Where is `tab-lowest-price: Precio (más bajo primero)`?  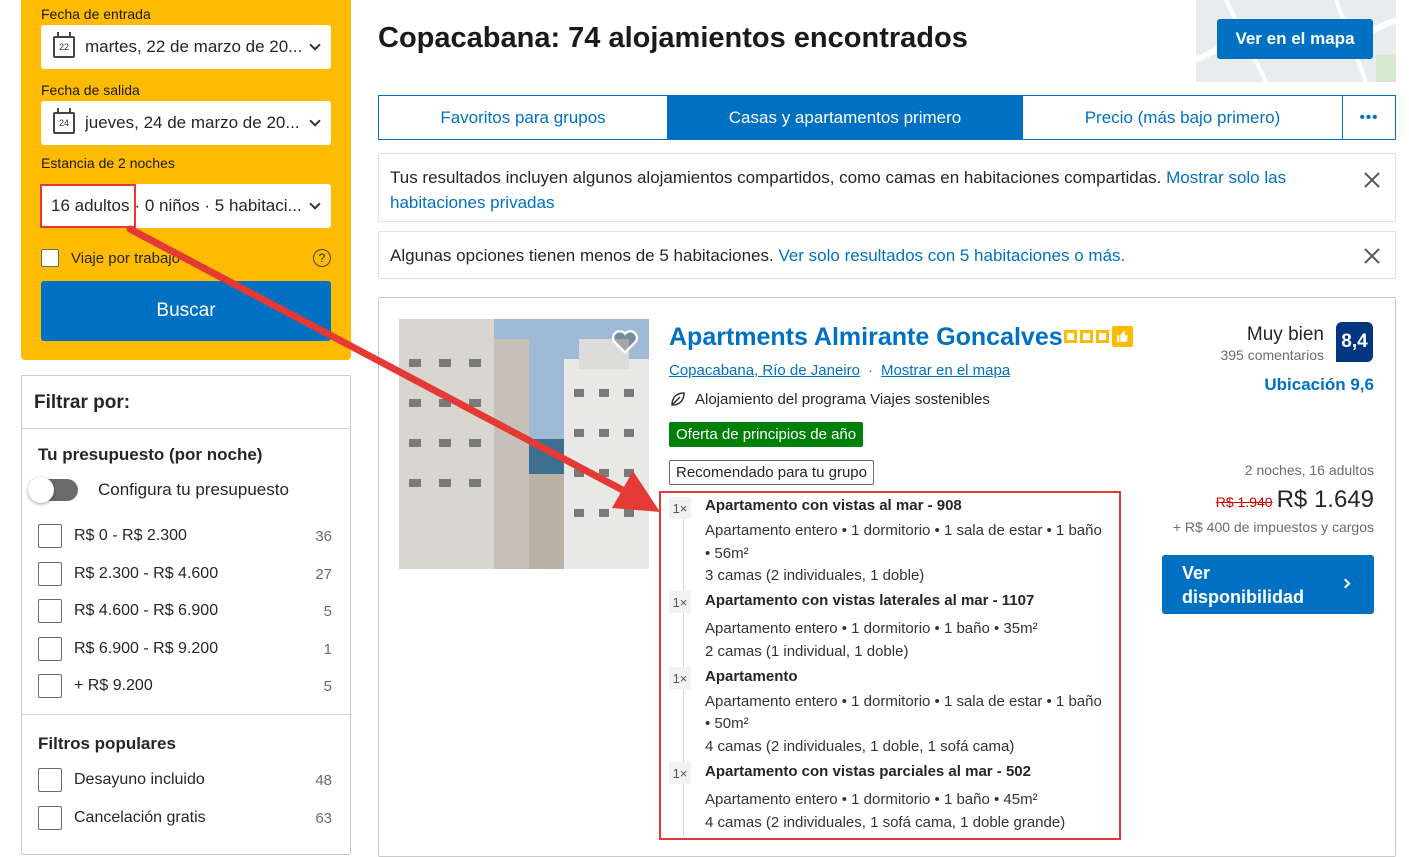
tab-lowest-price: Precio (más bajo primero) is located at coordinates (1183, 117).